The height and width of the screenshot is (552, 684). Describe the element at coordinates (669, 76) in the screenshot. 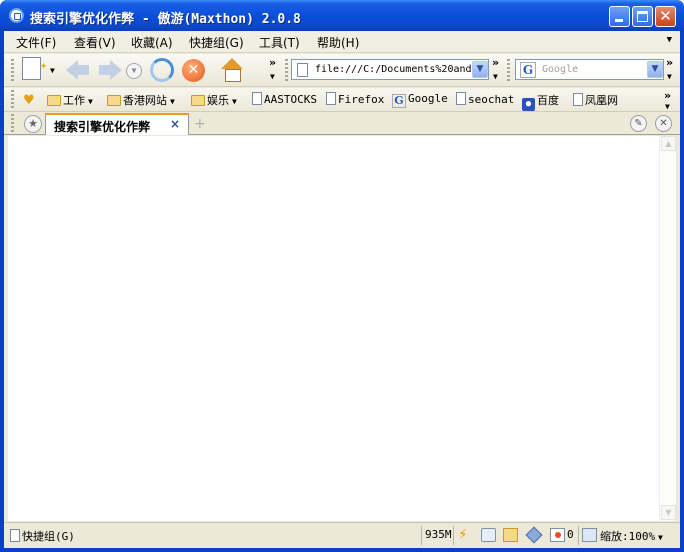

I see `search-overflow-caret-icon: ▼` at that location.